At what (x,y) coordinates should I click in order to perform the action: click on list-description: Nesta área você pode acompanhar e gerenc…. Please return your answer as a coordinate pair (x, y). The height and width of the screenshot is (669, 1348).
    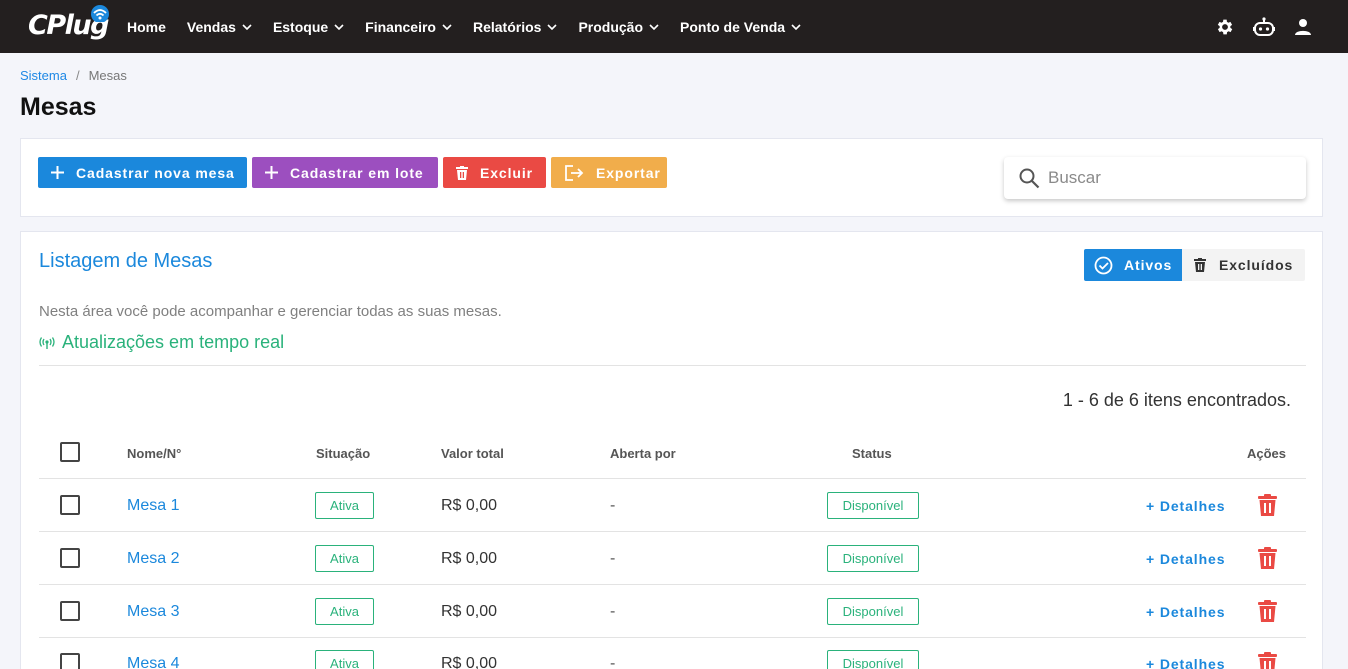
    Looking at the image, I should click on (270, 311).